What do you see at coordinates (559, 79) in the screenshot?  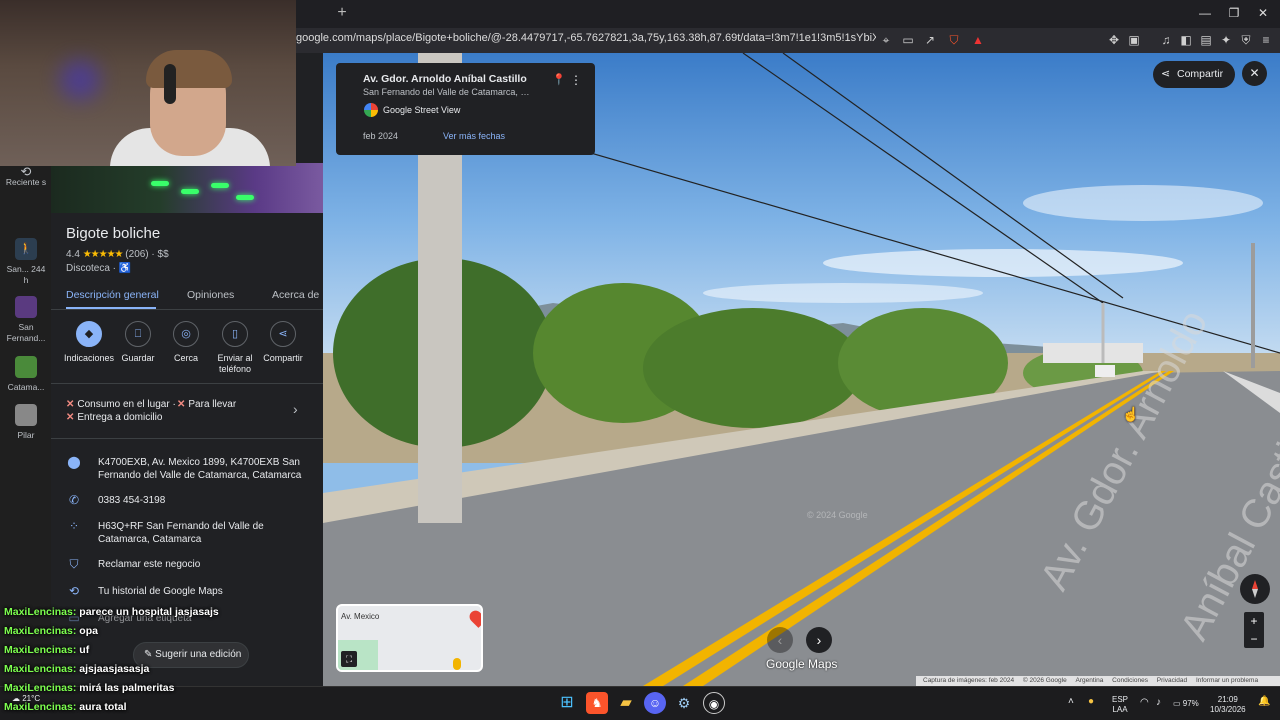 I see `location-pin-icon: 📍` at bounding box center [559, 79].